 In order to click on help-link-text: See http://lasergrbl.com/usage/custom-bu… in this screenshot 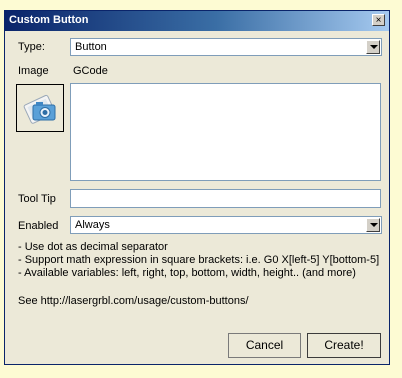, I will do `click(133, 301)`.